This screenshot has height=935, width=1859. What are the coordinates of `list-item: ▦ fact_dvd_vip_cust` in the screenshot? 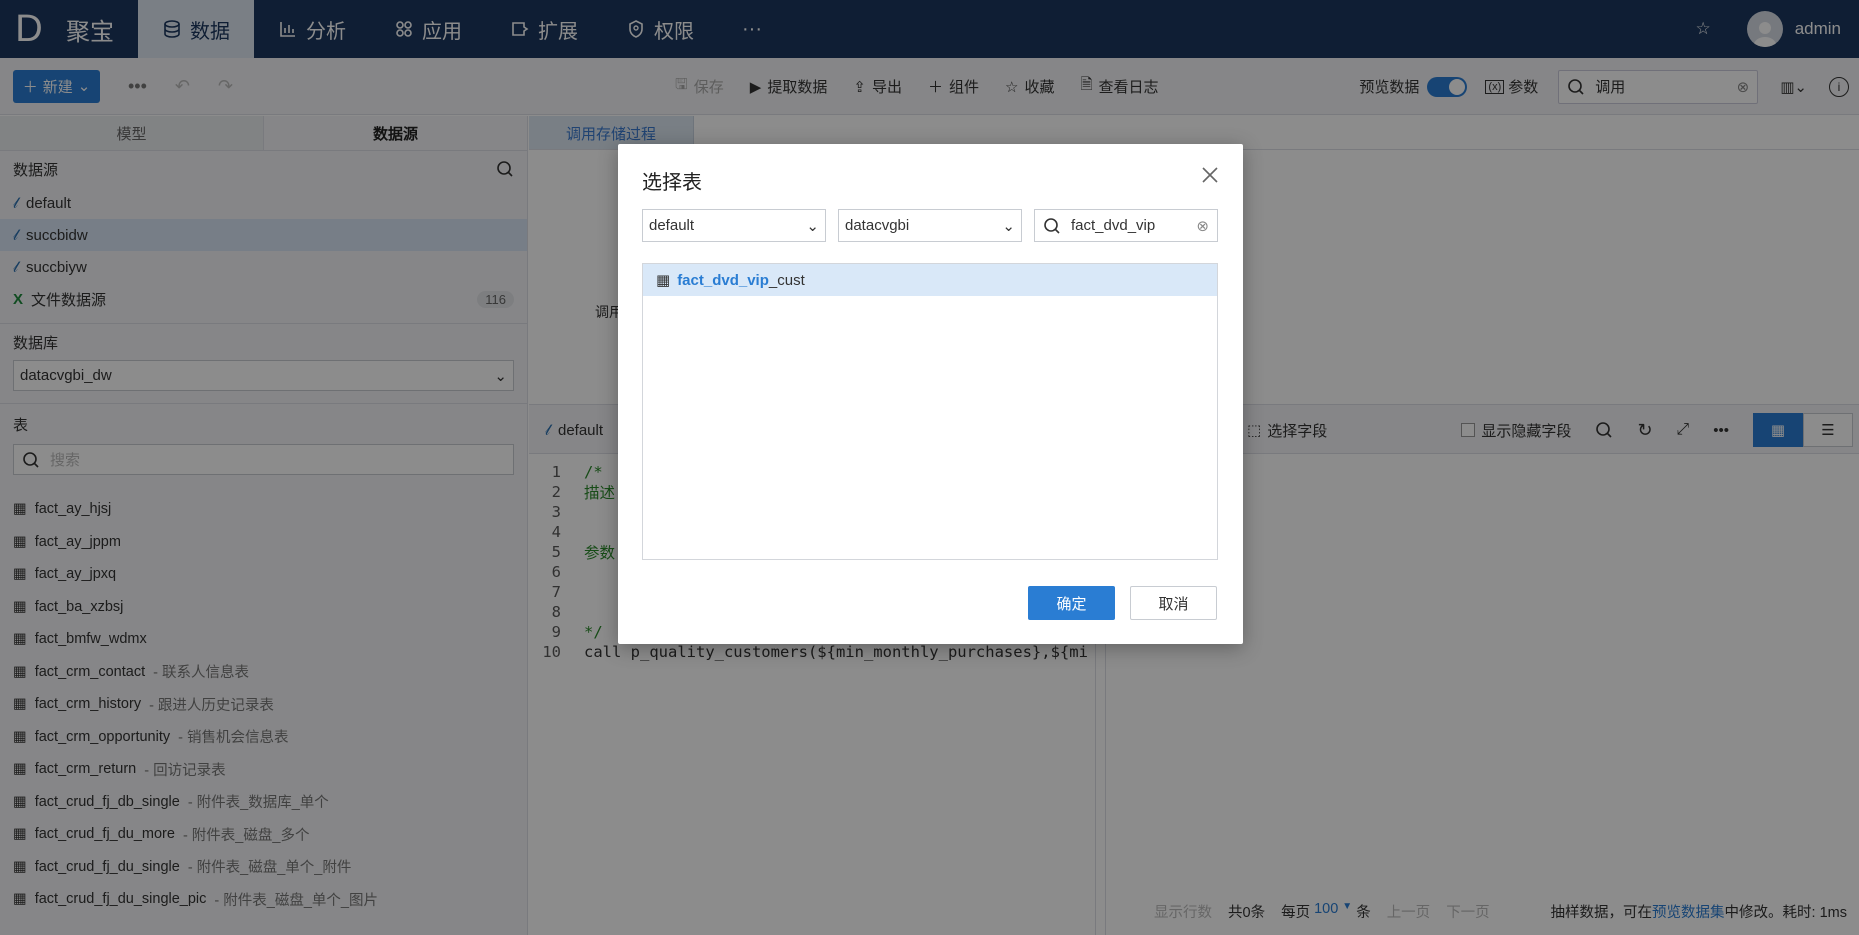 It's located at (930, 280).